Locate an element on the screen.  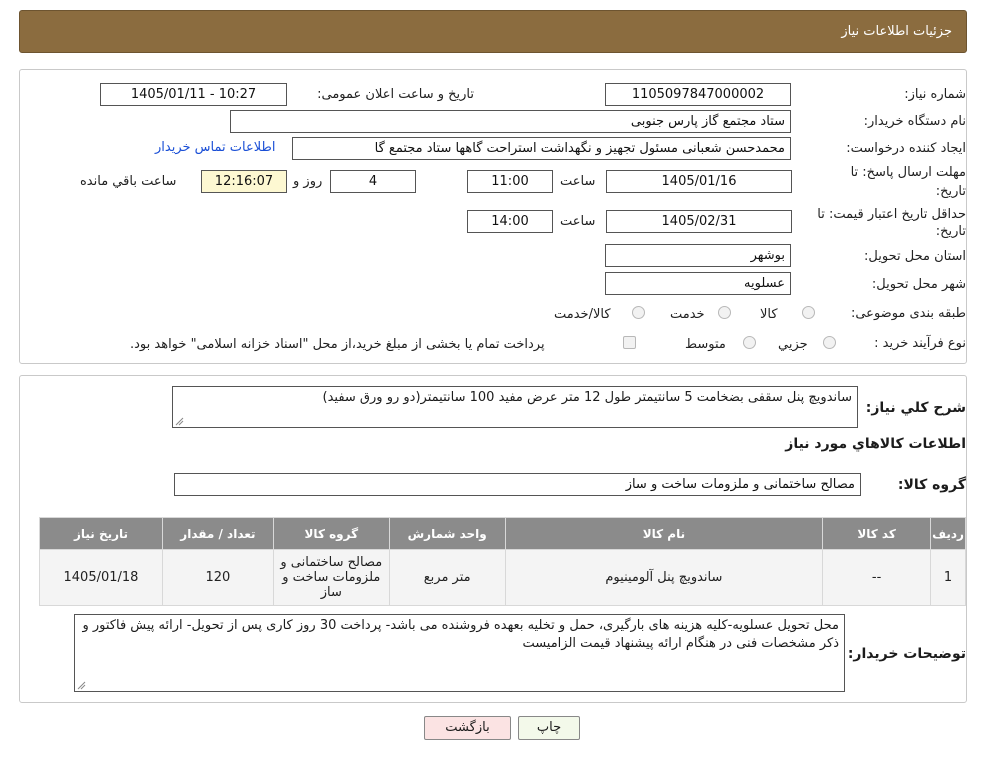
cell-date: 1405/01/18 is located at coordinates (101, 577).